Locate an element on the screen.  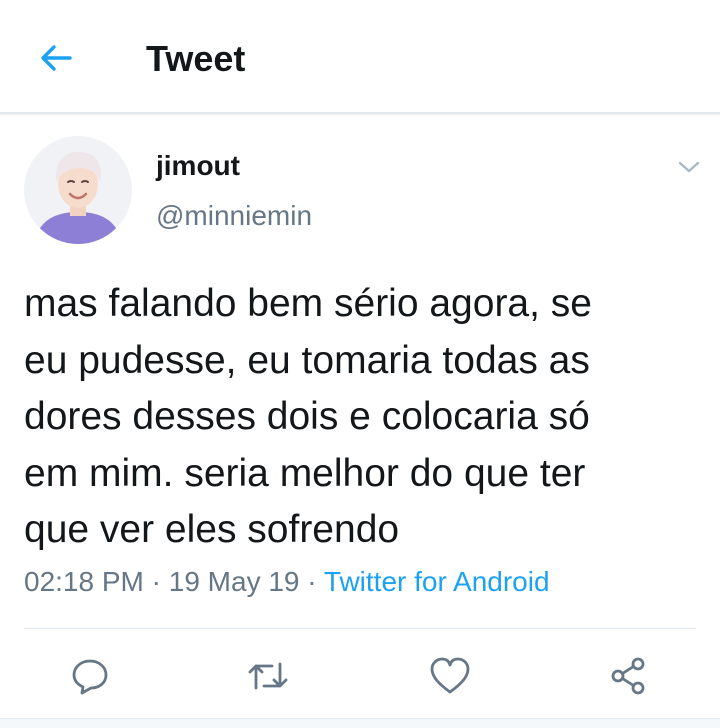
tweet-date: 19 May 19 is located at coordinates (234, 581).